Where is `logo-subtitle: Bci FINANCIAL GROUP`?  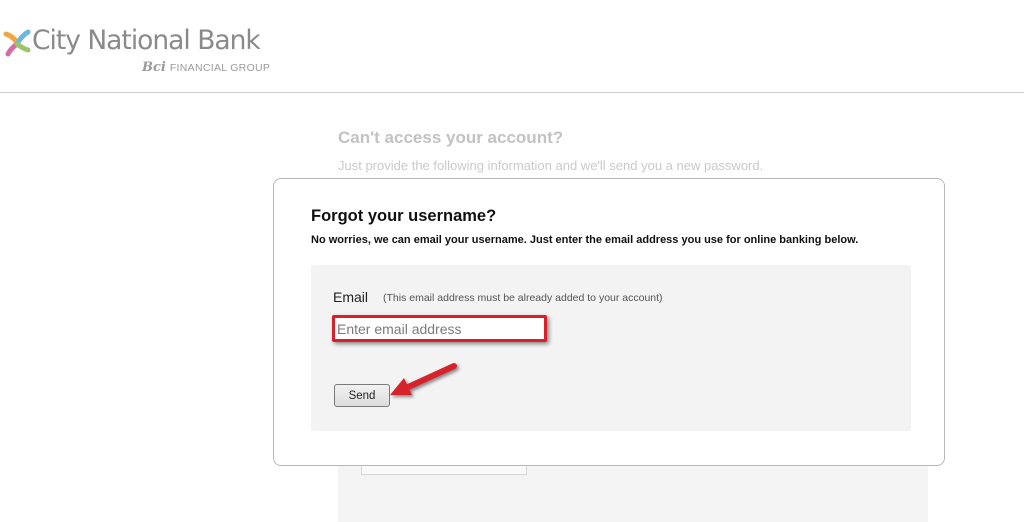
logo-subtitle: Bci FINANCIAL GROUP is located at coordinates (206, 65).